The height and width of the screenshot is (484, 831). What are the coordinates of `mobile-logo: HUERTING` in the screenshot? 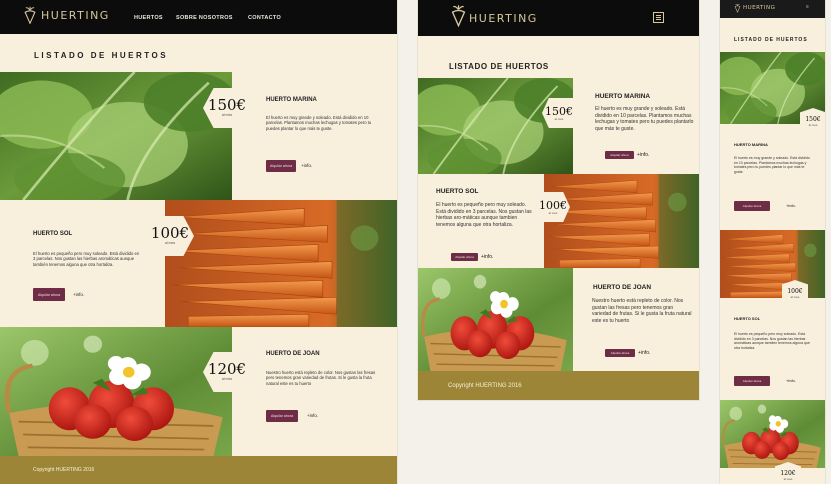 It's located at (754, 8).